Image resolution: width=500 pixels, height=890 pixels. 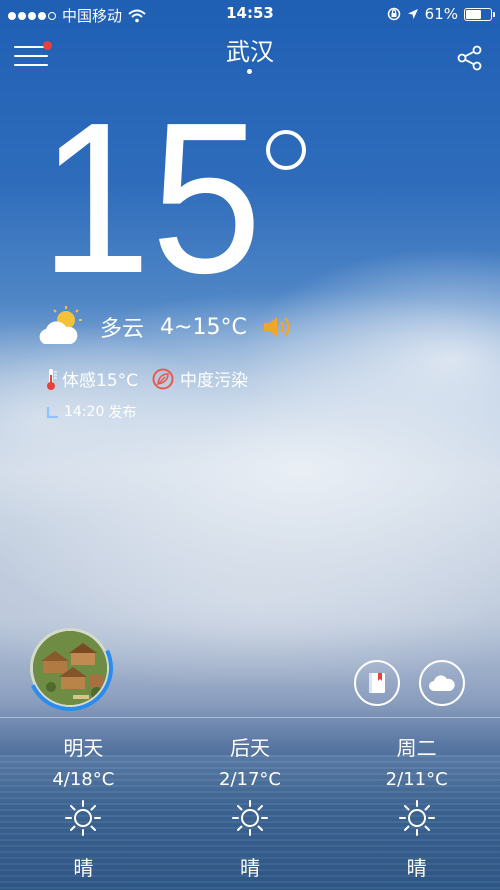 What do you see at coordinates (83, 779) in the screenshot?
I see `forecast-day-range: 4/18°C` at bounding box center [83, 779].